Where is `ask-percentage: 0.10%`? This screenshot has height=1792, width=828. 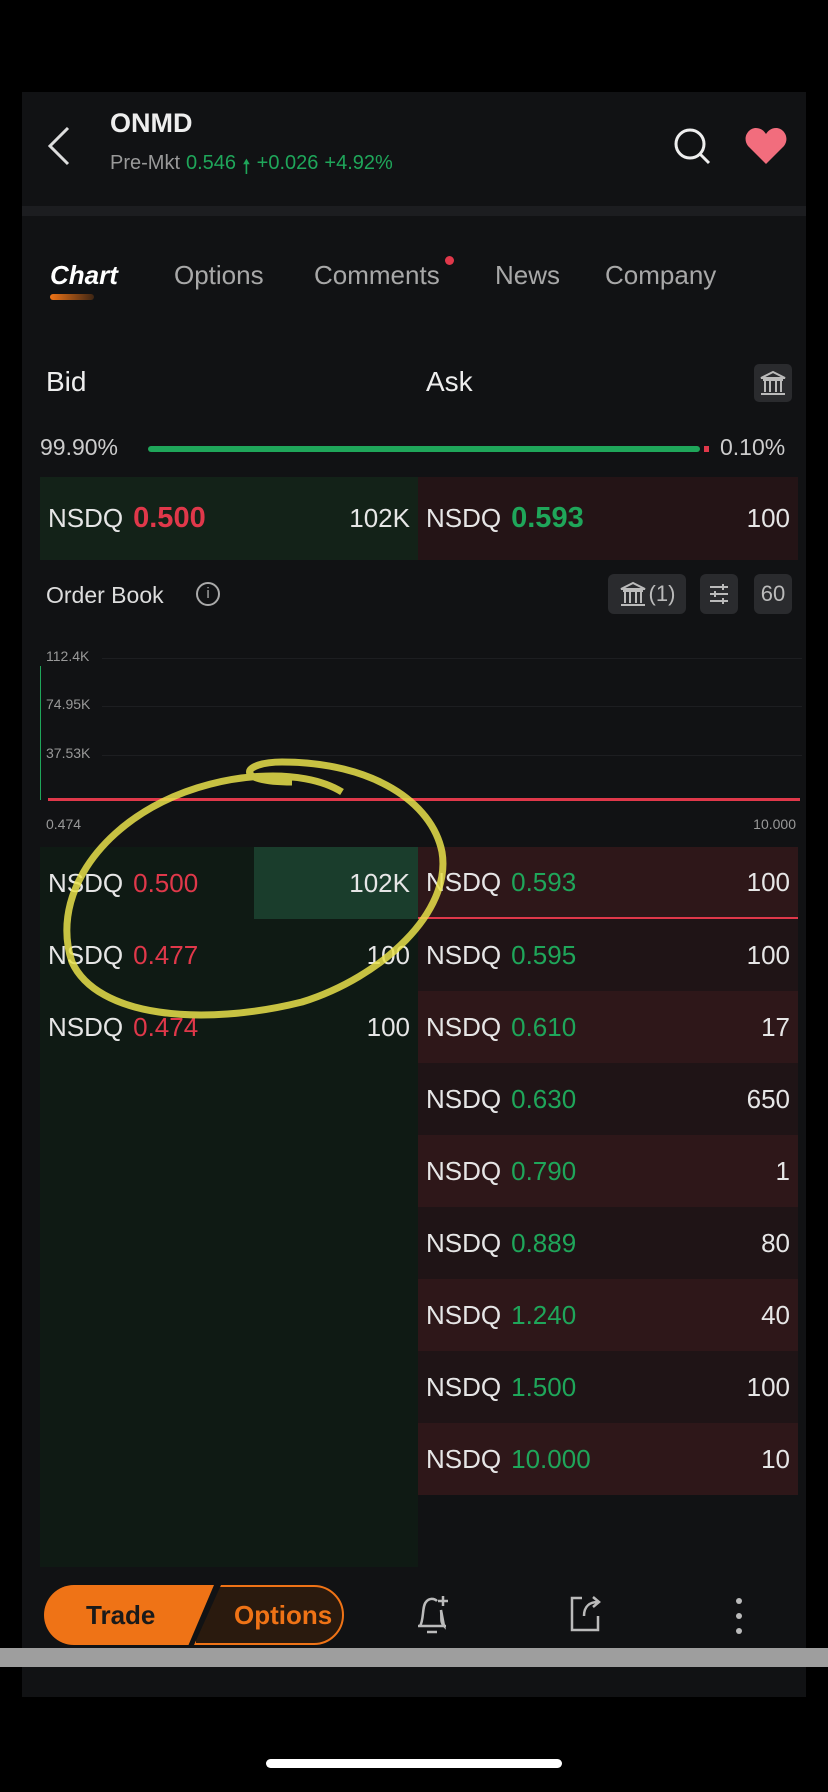 ask-percentage: 0.10% is located at coordinates (753, 447).